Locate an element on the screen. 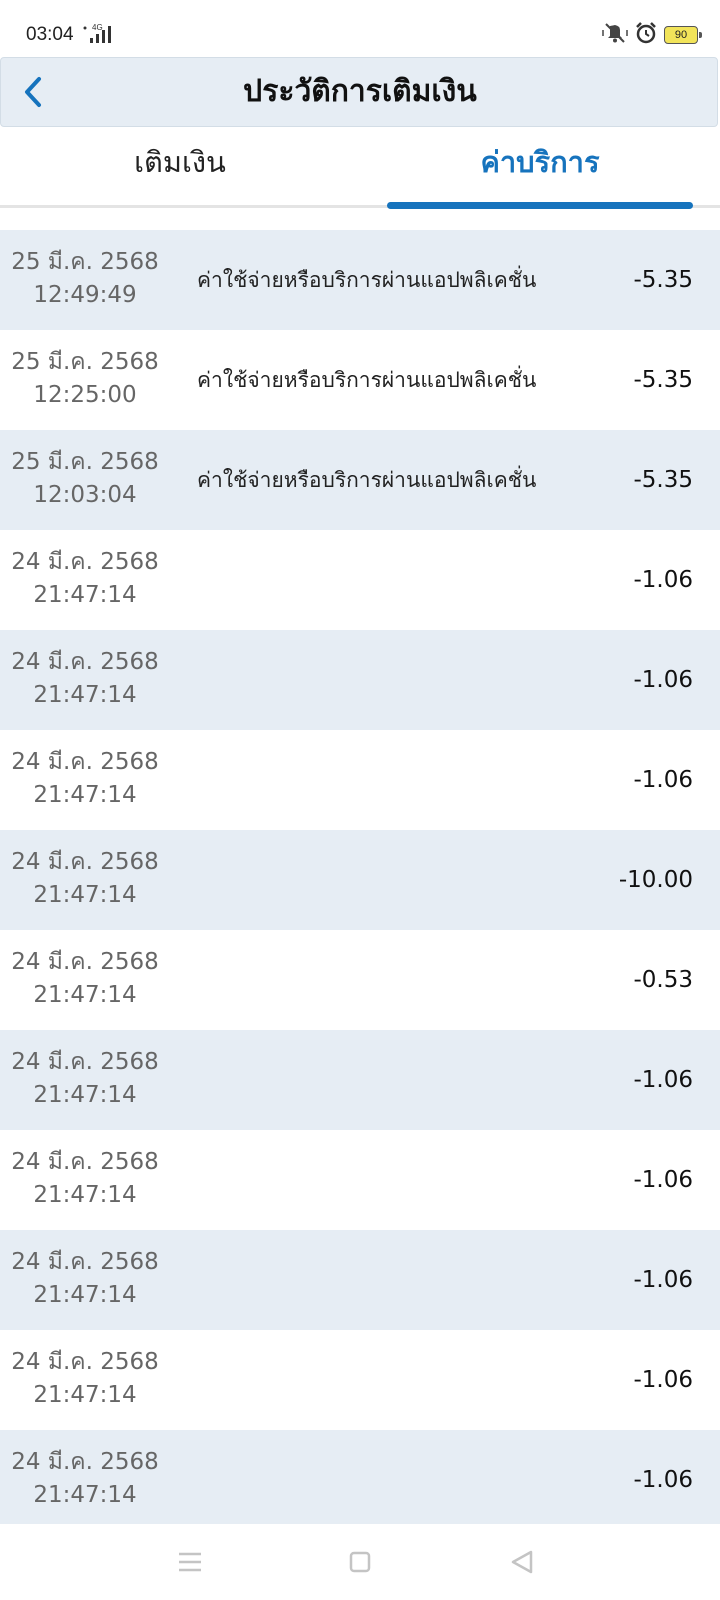  back-button is located at coordinates (33, 92).